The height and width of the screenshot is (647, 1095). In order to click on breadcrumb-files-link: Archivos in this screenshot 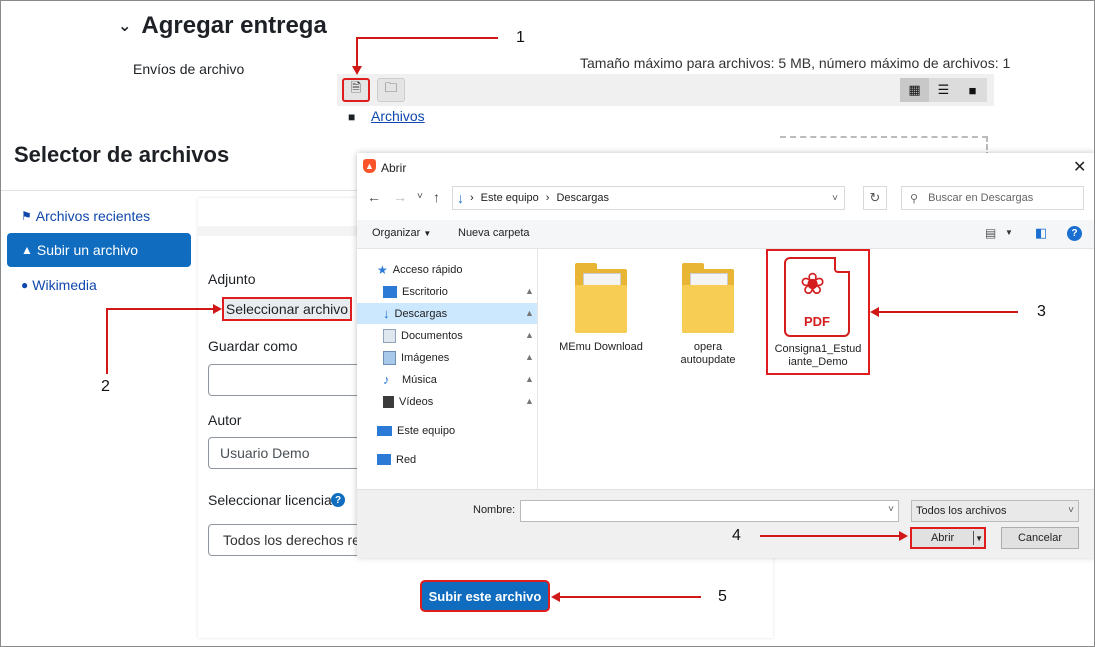, I will do `click(398, 116)`.